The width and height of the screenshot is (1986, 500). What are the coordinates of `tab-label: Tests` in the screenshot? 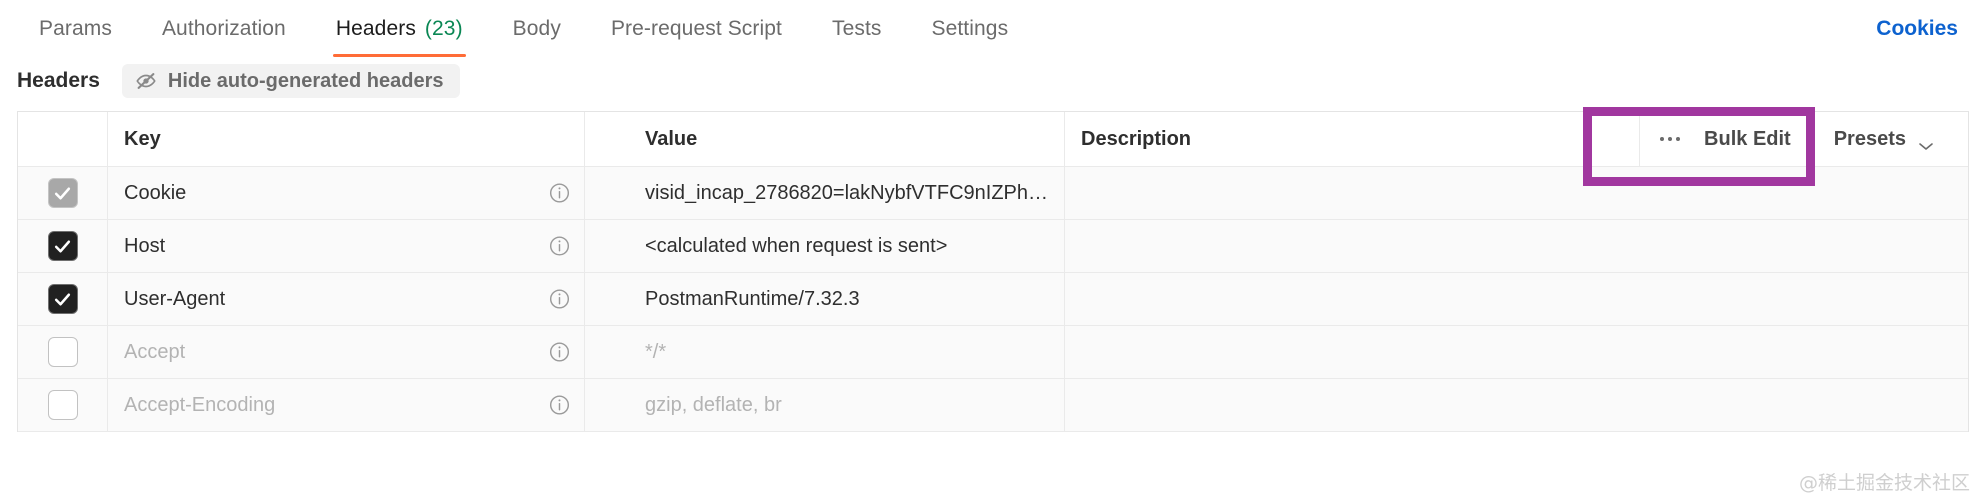 It's located at (856, 28).